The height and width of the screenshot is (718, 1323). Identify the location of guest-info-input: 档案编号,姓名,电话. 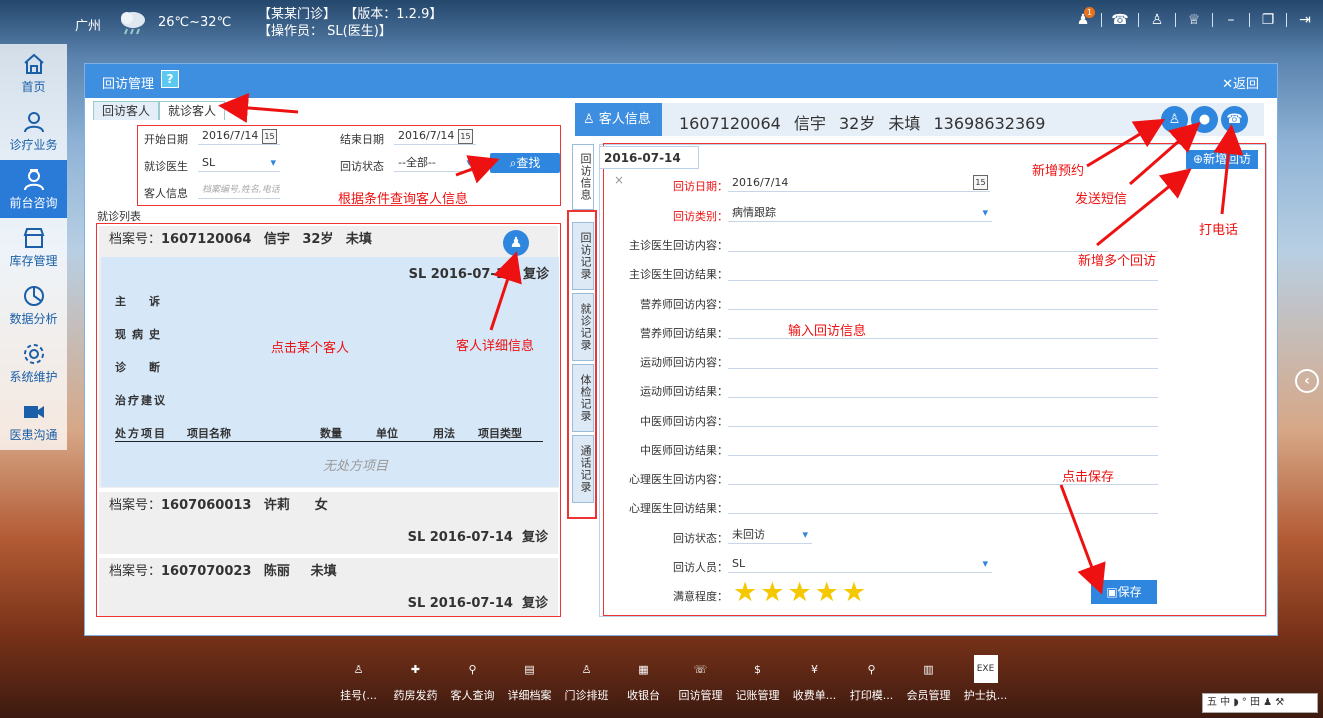
(239, 190).